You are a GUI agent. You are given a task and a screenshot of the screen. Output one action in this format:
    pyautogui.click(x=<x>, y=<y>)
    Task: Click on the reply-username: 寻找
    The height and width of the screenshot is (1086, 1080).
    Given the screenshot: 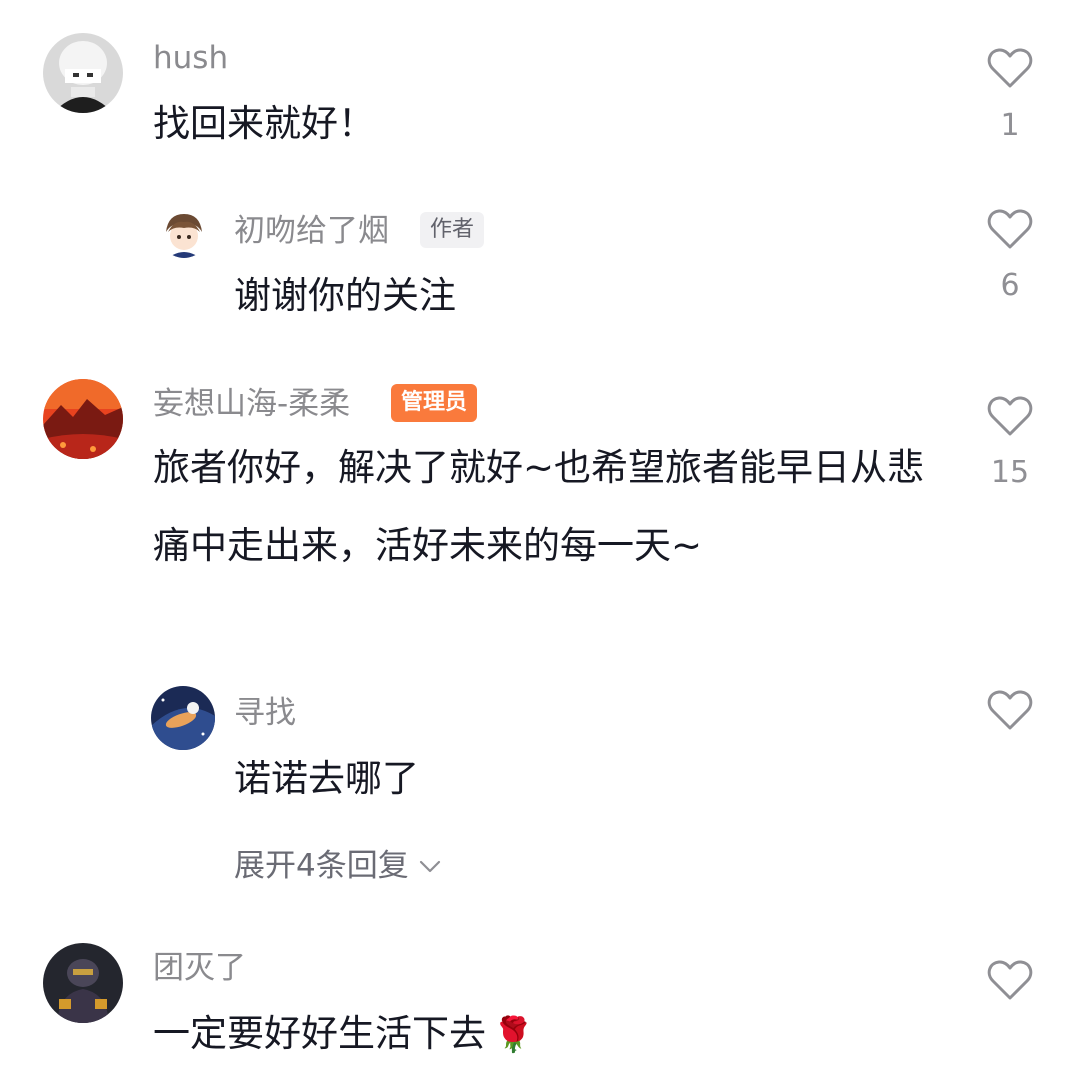 What is the action you would take?
    pyautogui.click(x=265, y=713)
    